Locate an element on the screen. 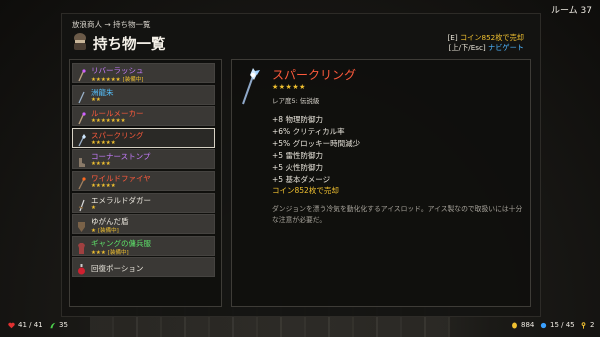  detail-sell-price: コイン852枚で売却 is located at coordinates (305, 190).